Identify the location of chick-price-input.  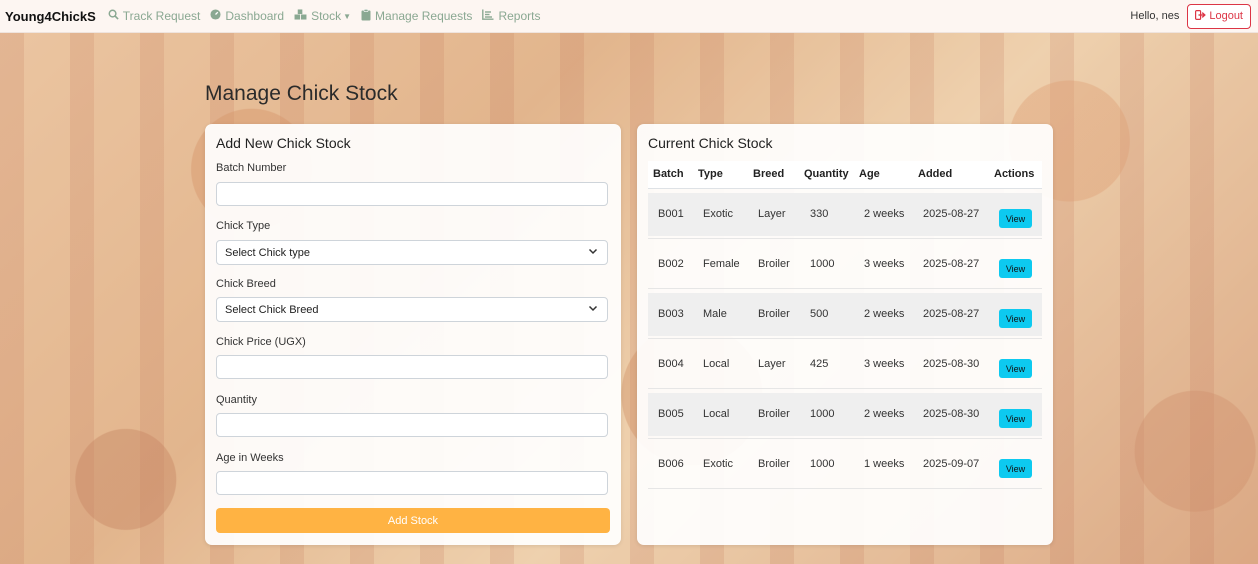
(412, 367).